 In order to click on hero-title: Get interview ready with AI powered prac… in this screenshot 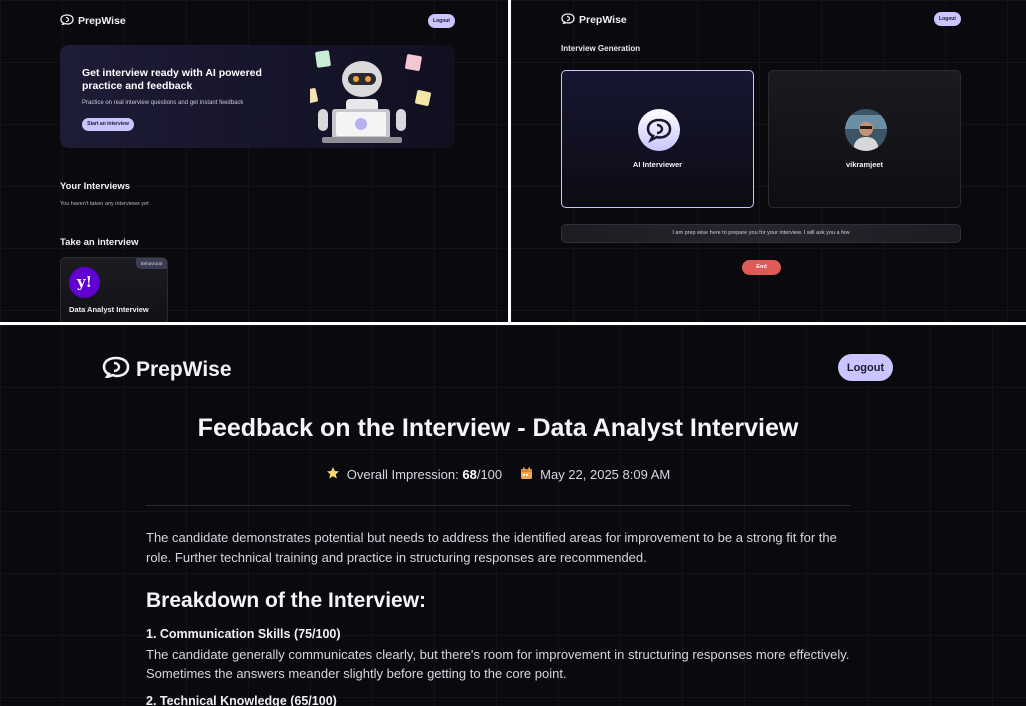, I will do `click(172, 79)`.